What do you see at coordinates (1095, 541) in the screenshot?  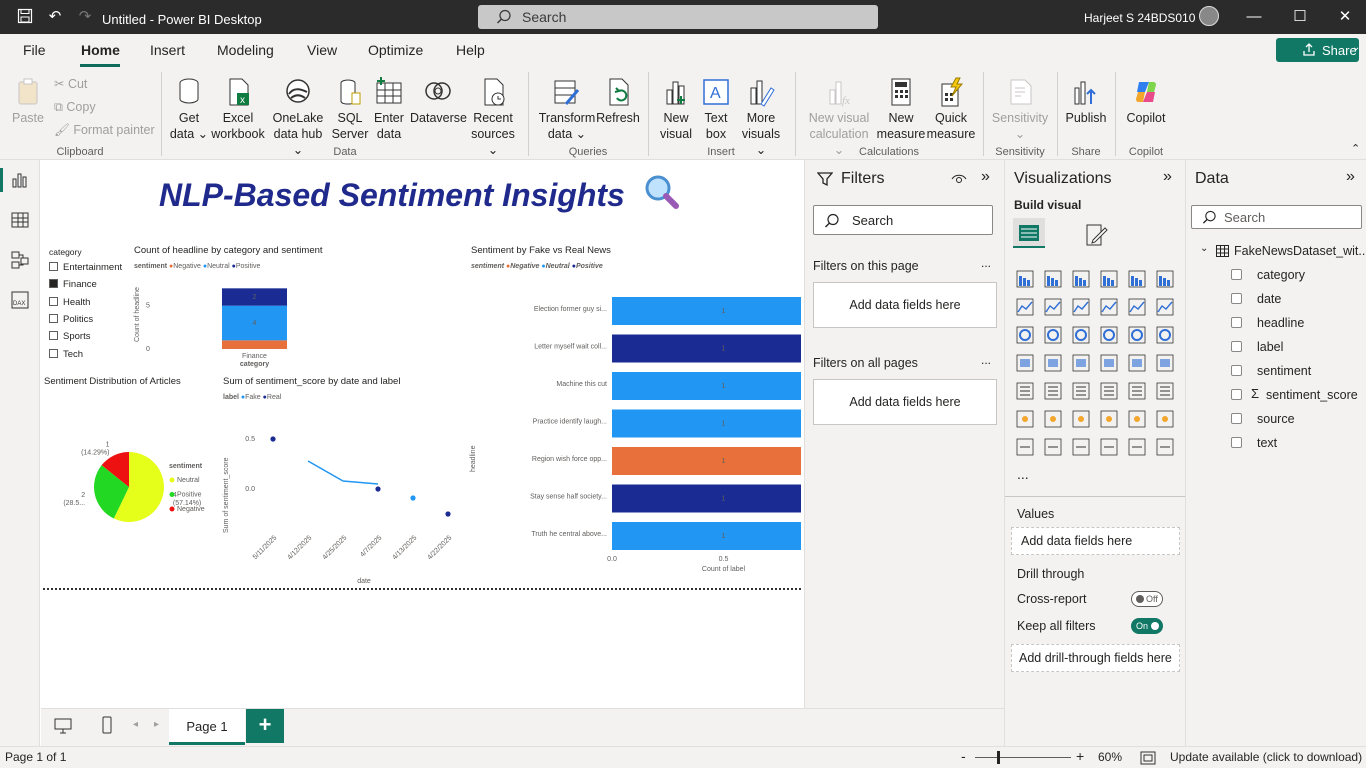 I see `values-drop-zone: Add data fields here` at bounding box center [1095, 541].